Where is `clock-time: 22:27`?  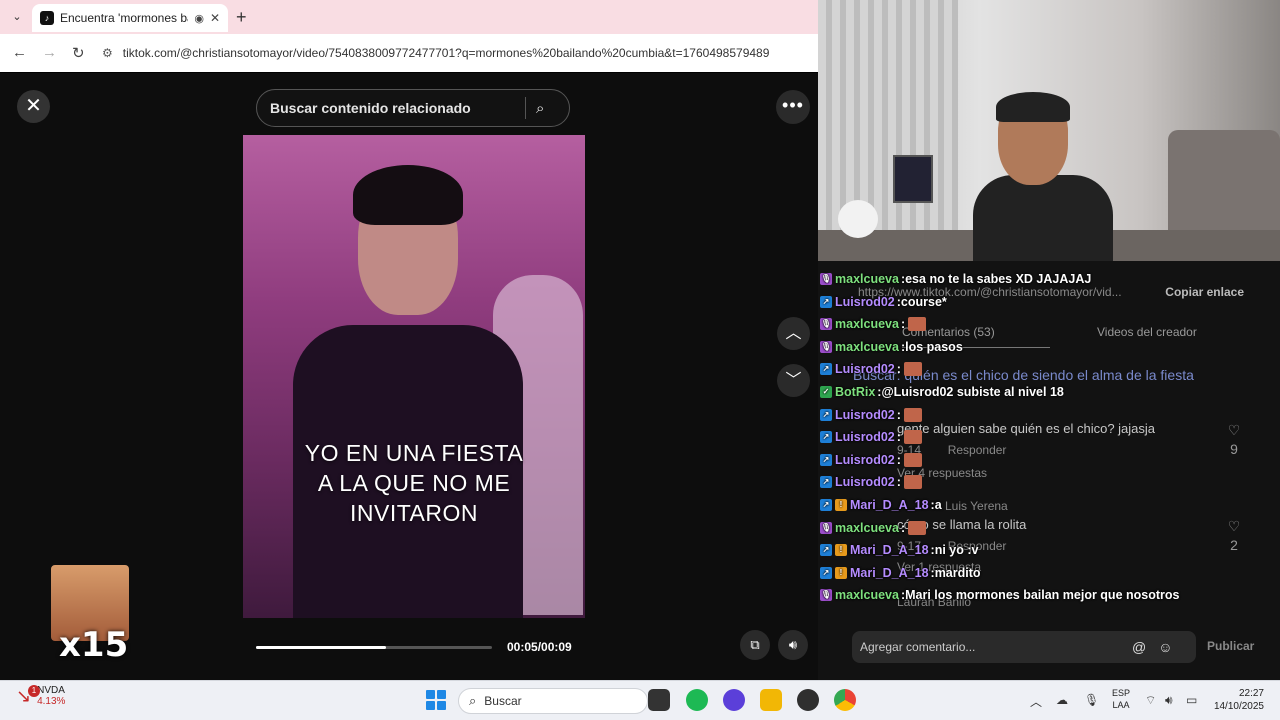
clock-time: 22:27 is located at coordinates (1251, 693).